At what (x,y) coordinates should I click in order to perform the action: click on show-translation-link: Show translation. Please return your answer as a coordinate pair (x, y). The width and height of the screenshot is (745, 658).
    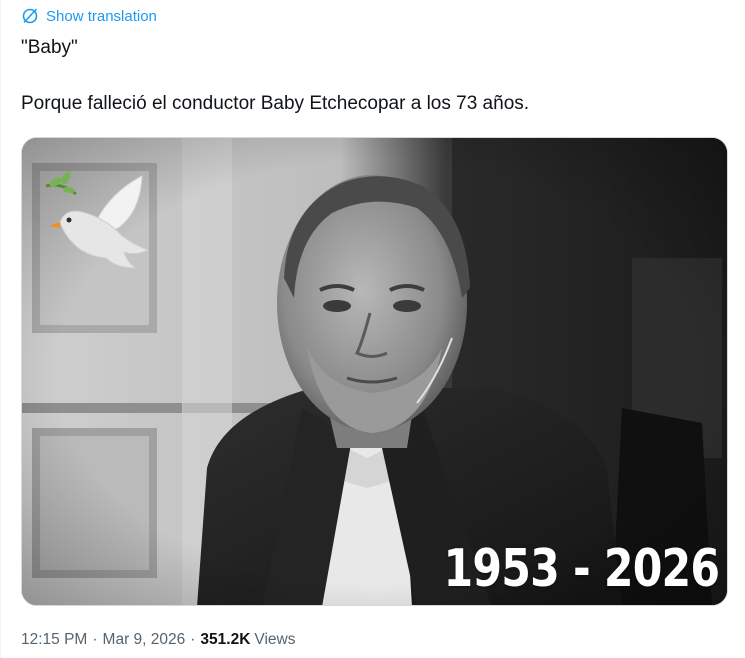
    Looking at the image, I should click on (89, 16).